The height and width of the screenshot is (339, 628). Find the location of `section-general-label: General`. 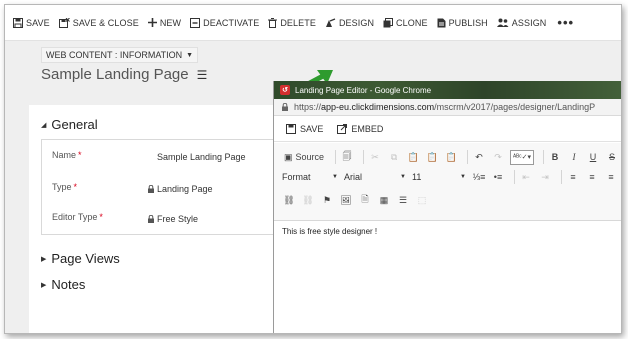

section-general-label: General is located at coordinates (74, 124).